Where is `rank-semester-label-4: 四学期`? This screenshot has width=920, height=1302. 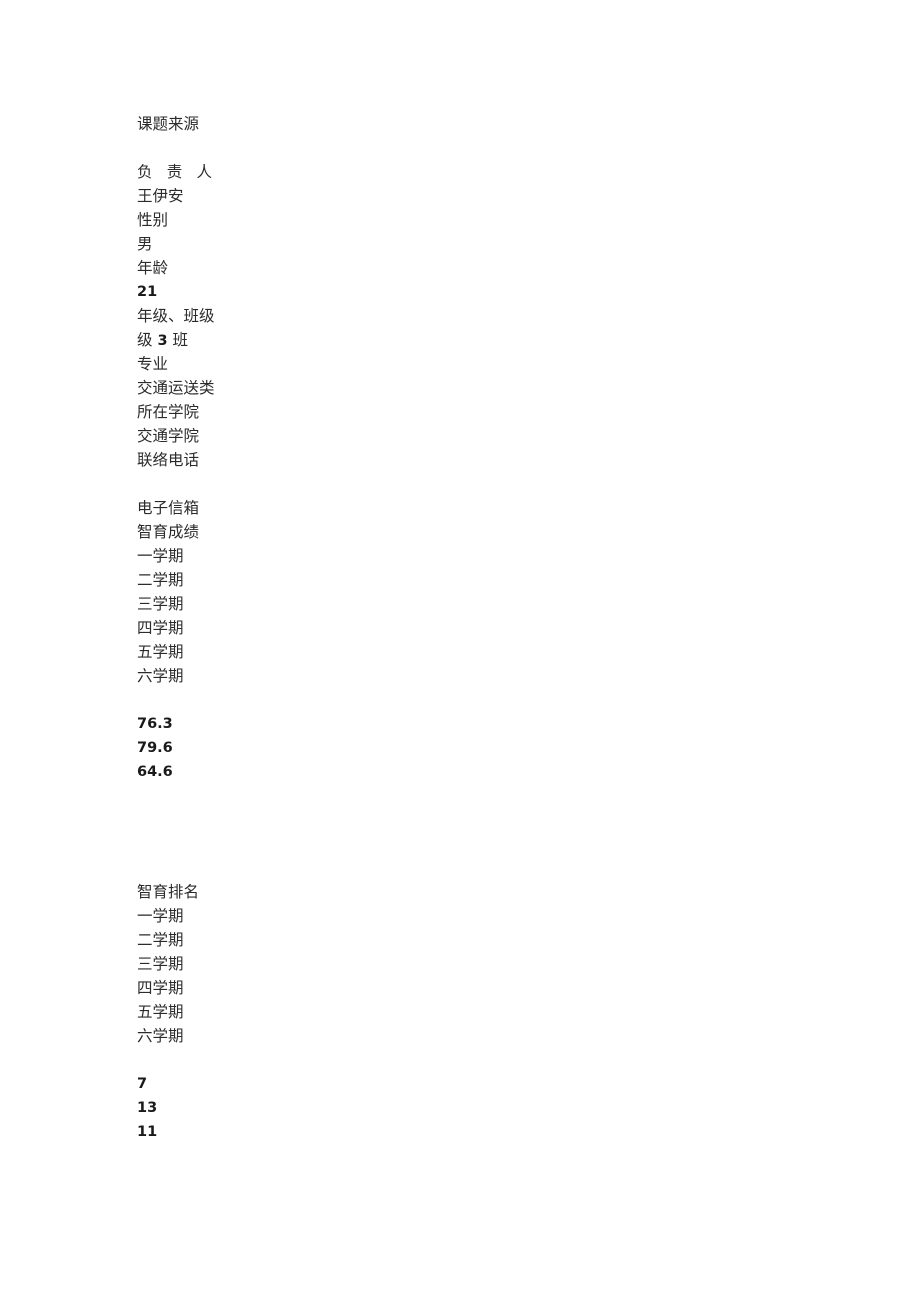 rank-semester-label-4: 四学期 is located at coordinates (160, 988).